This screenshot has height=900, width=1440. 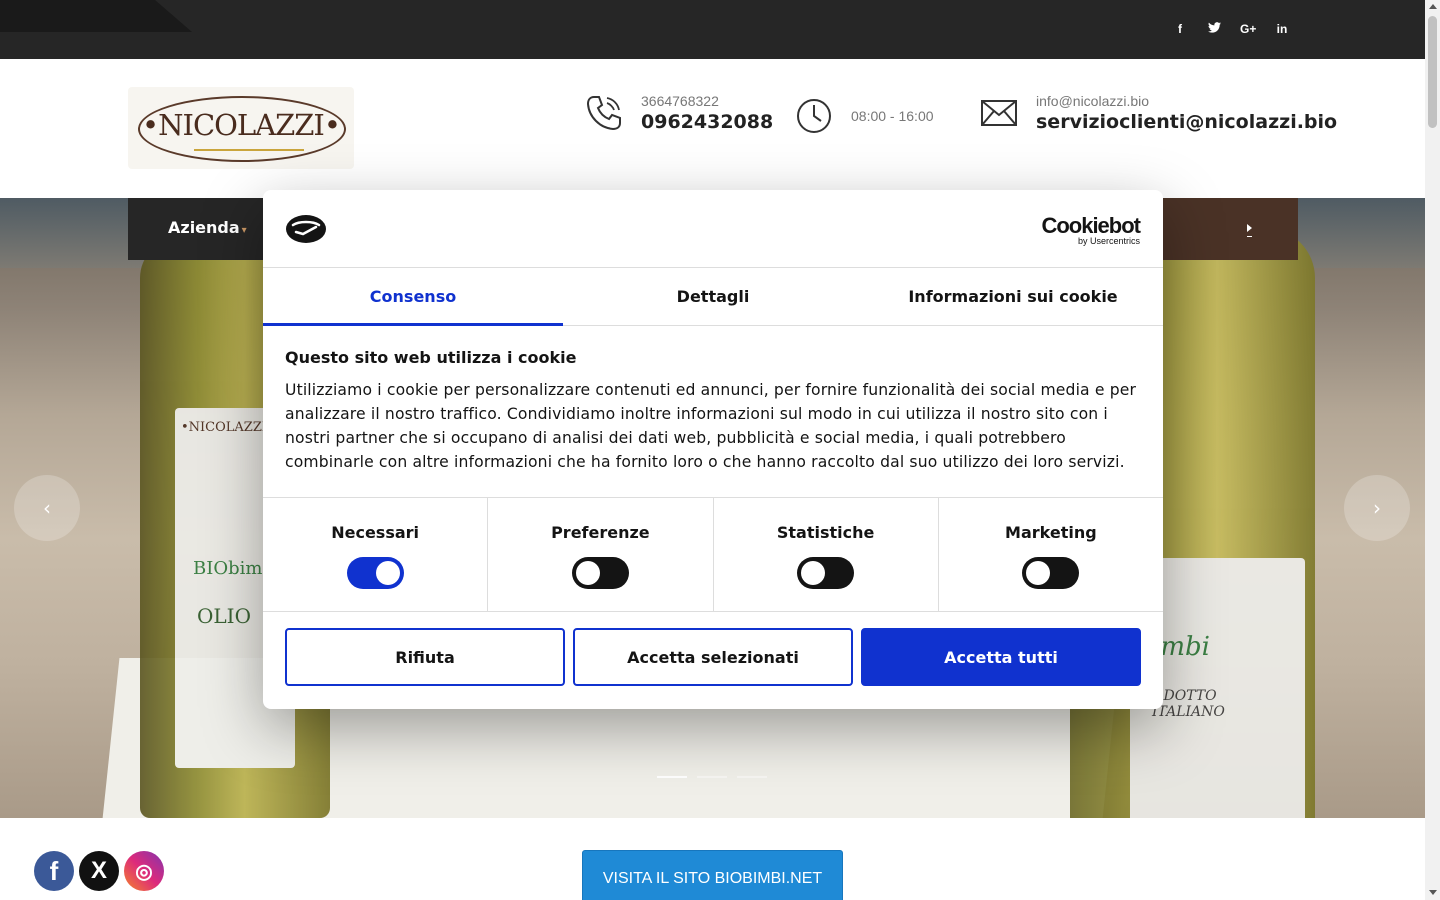 What do you see at coordinates (604, 113) in the screenshot?
I see `phone-icon` at bounding box center [604, 113].